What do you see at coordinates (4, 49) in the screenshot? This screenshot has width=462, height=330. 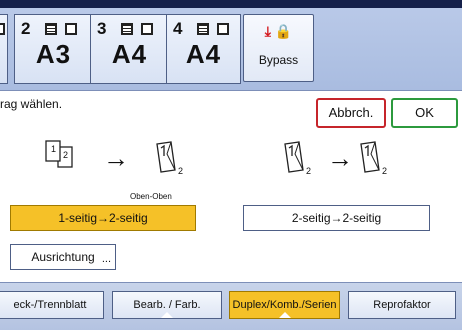 I see `tray-partial` at bounding box center [4, 49].